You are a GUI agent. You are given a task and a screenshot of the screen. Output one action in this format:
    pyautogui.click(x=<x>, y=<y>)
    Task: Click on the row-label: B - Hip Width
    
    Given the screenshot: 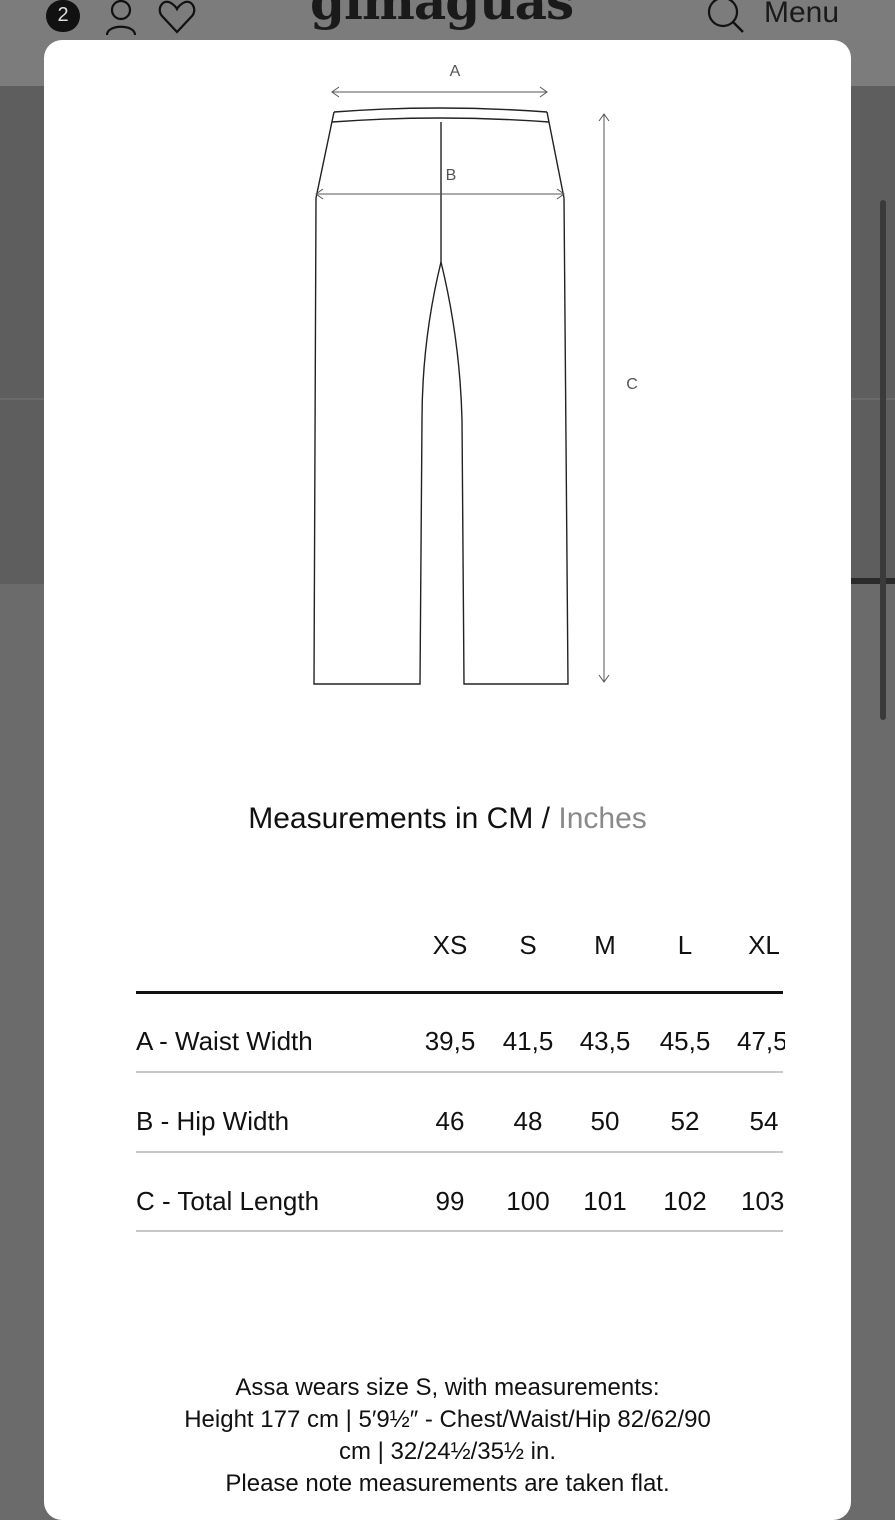 What is the action you would take?
    pyautogui.click(x=213, y=1121)
    